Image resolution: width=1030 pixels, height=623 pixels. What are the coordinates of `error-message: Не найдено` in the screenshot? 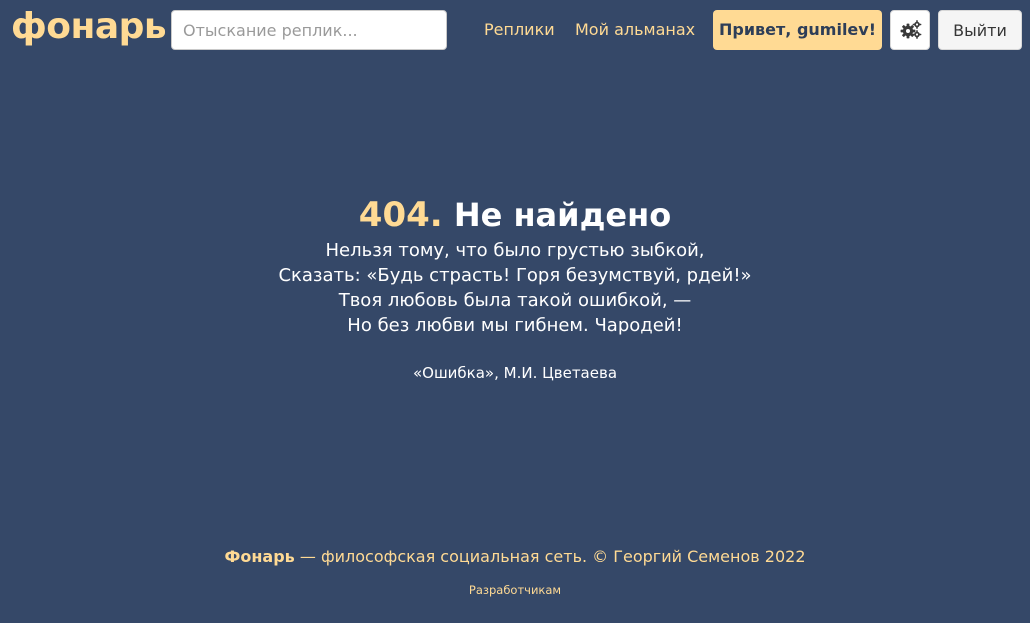 It's located at (562, 215).